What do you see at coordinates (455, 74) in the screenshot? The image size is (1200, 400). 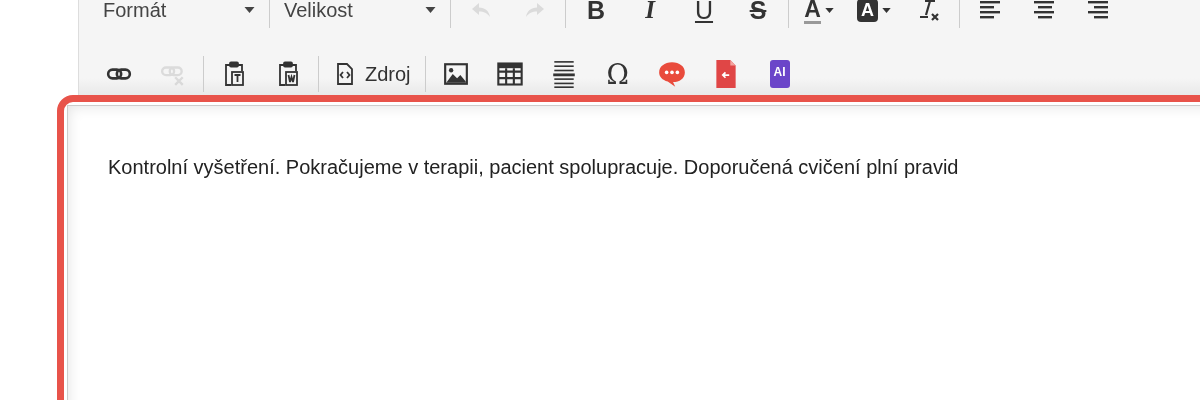 I see `image-icon` at bounding box center [455, 74].